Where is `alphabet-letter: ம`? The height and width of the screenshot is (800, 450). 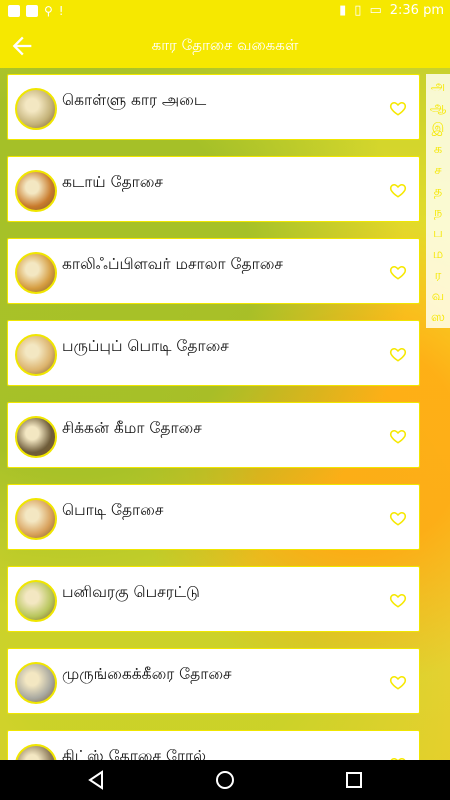 alphabet-letter: ம is located at coordinates (438, 254).